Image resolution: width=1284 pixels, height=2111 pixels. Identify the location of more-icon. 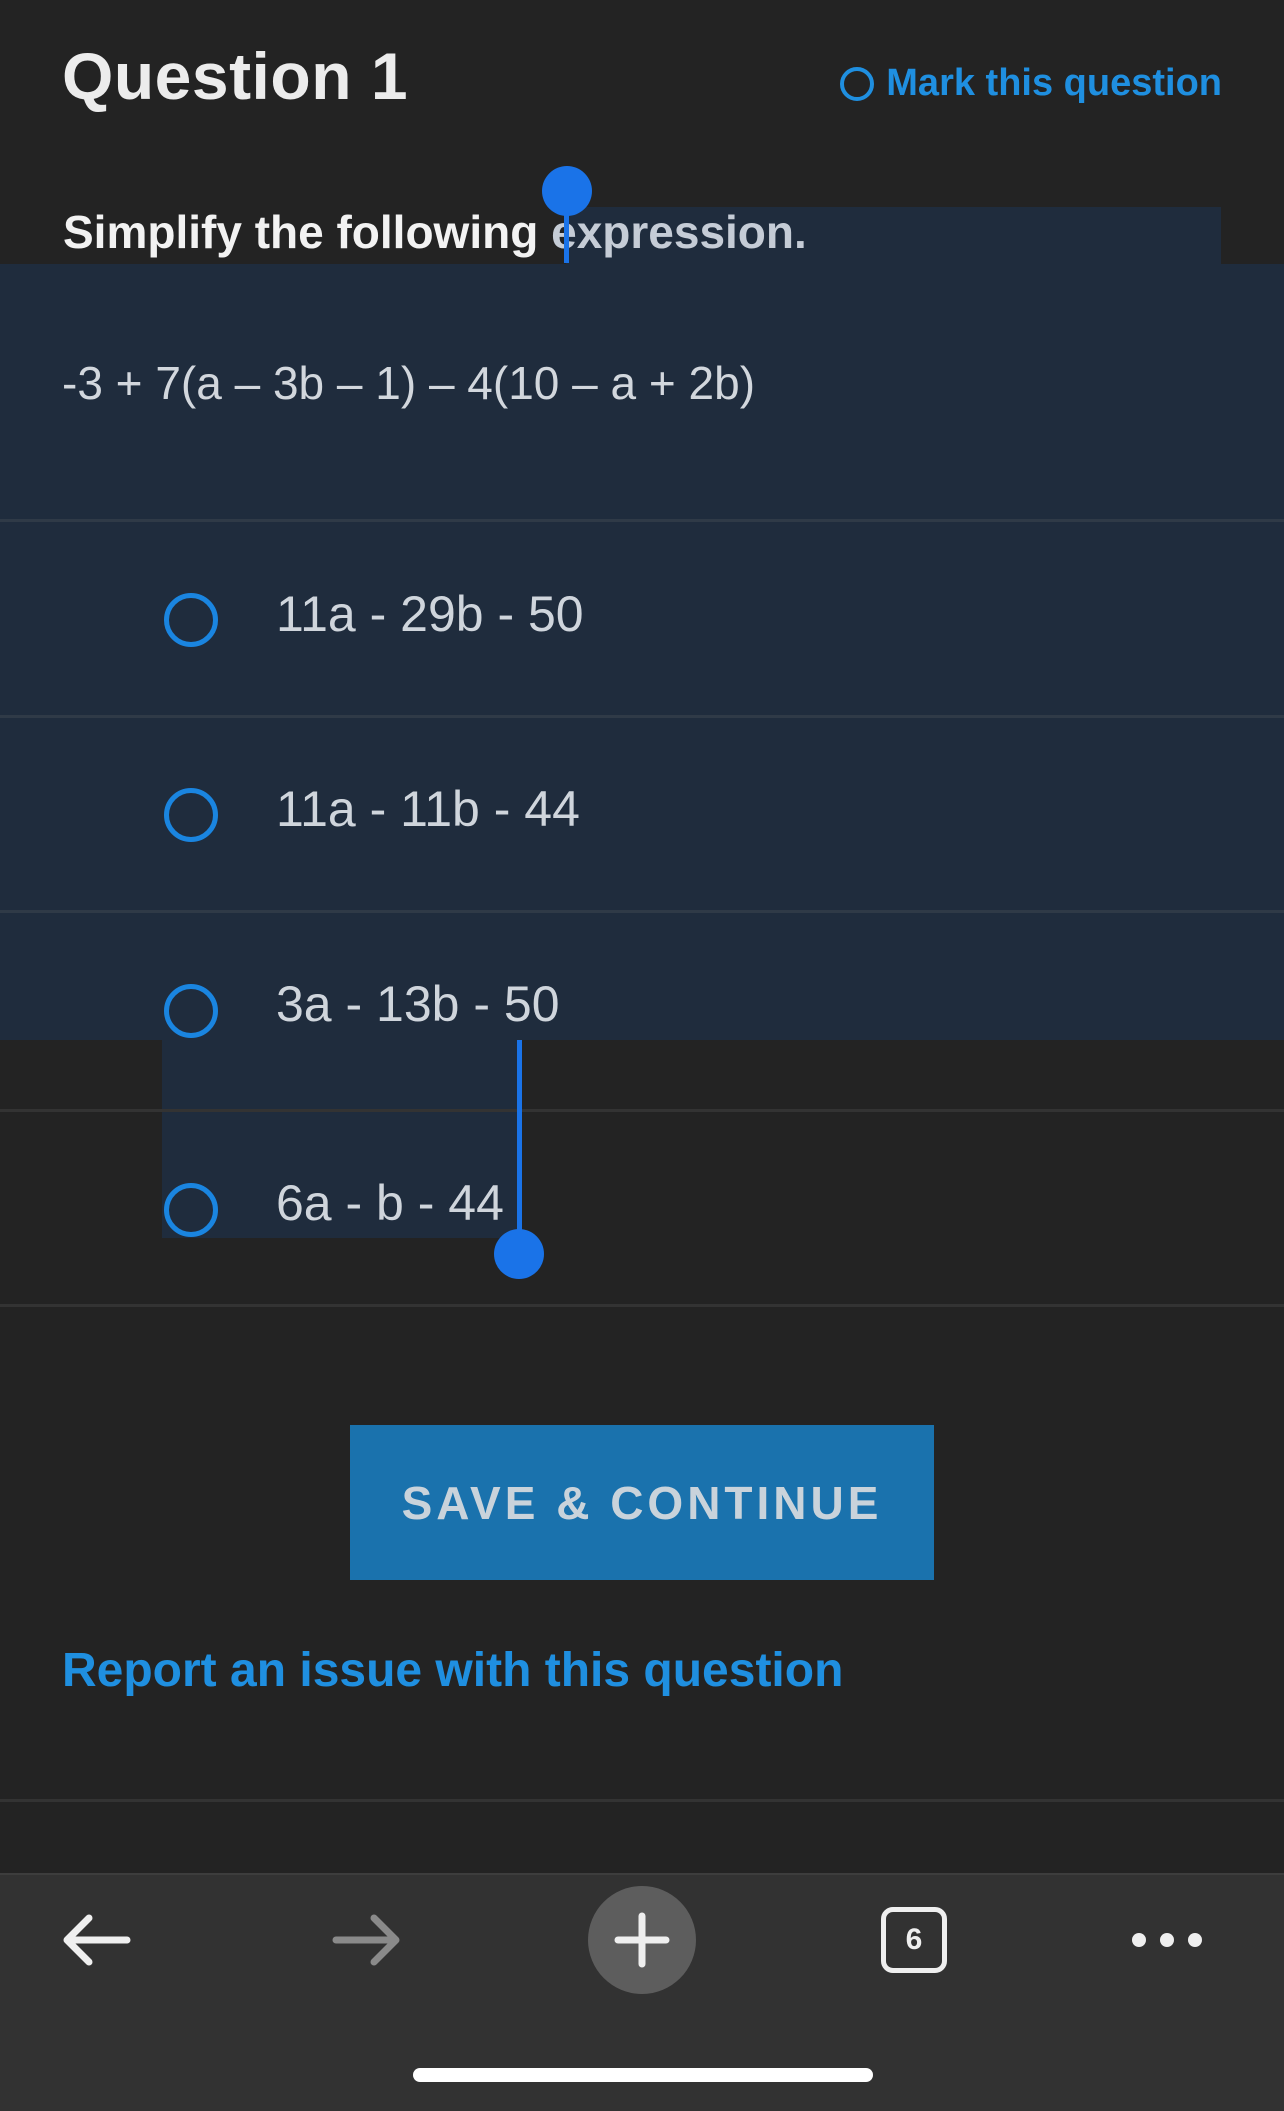
(1167, 1940).